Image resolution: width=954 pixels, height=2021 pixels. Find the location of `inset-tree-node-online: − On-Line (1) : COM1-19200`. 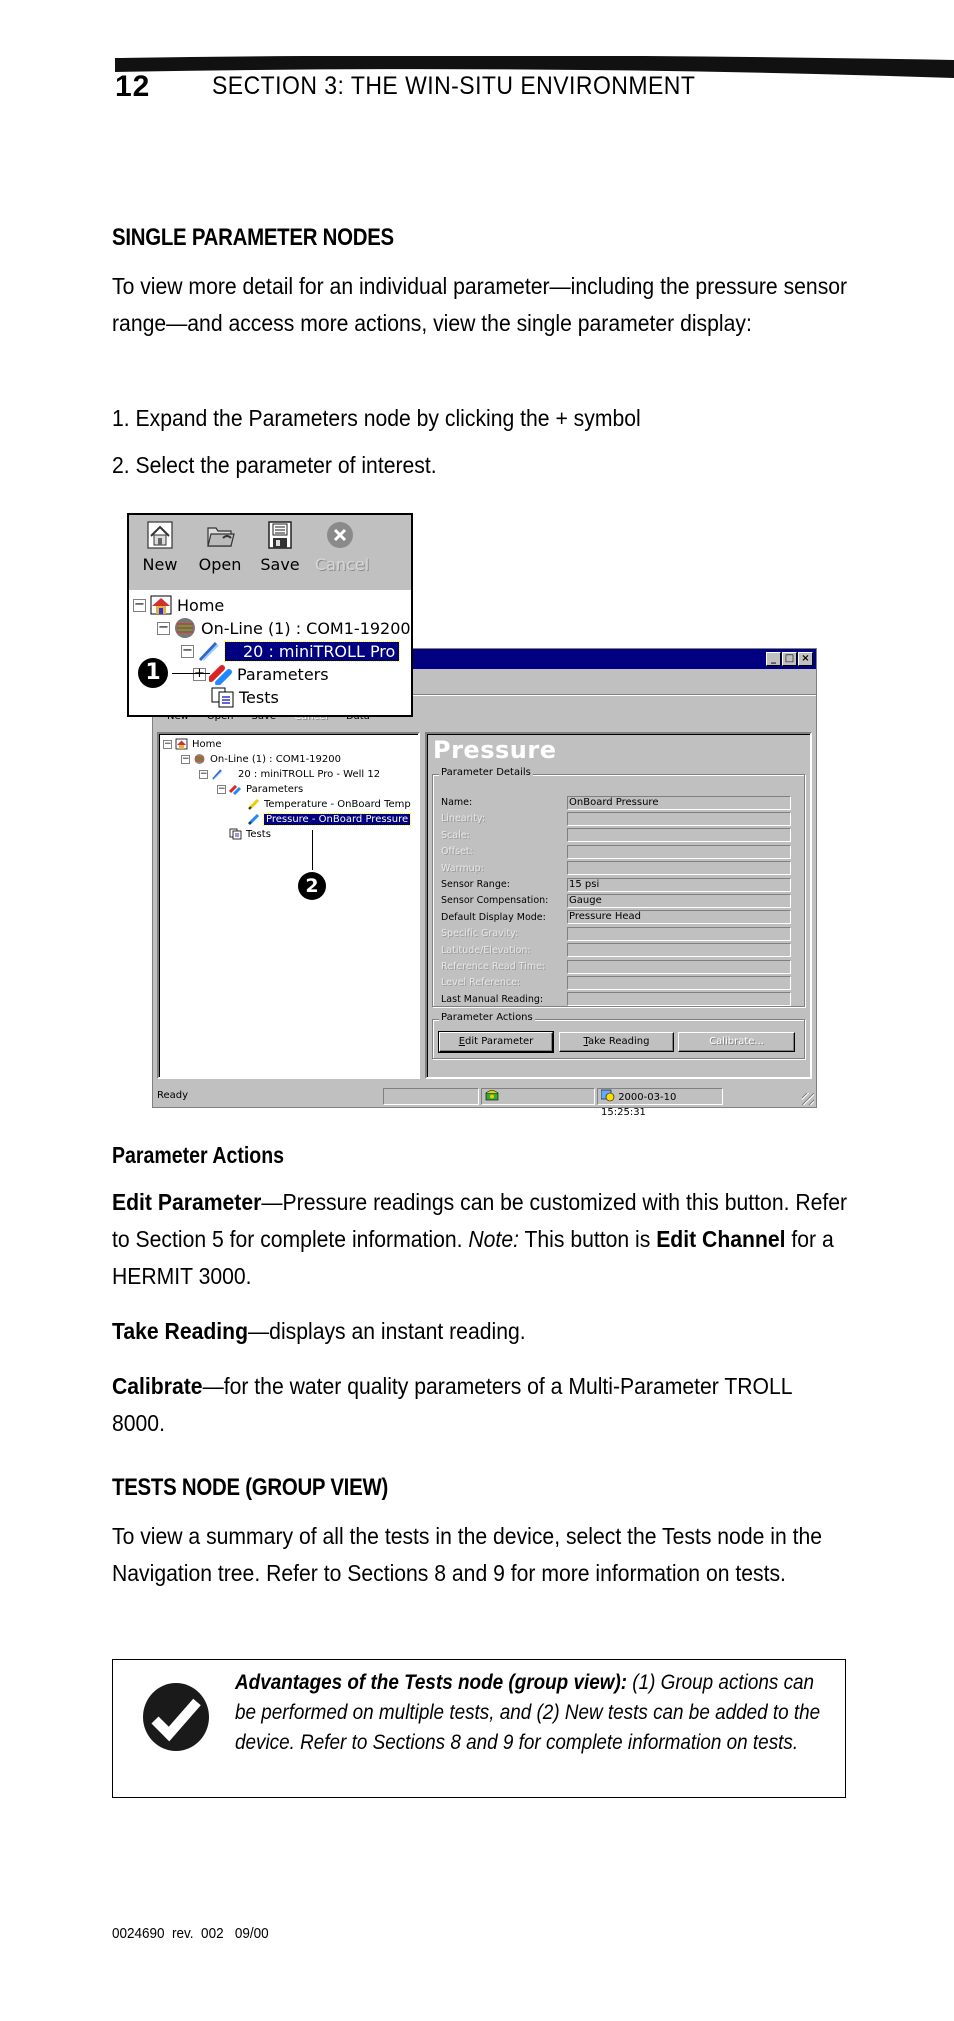

inset-tree-node-online: − On-Line (1) : COM1-19200 is located at coordinates (284, 628).